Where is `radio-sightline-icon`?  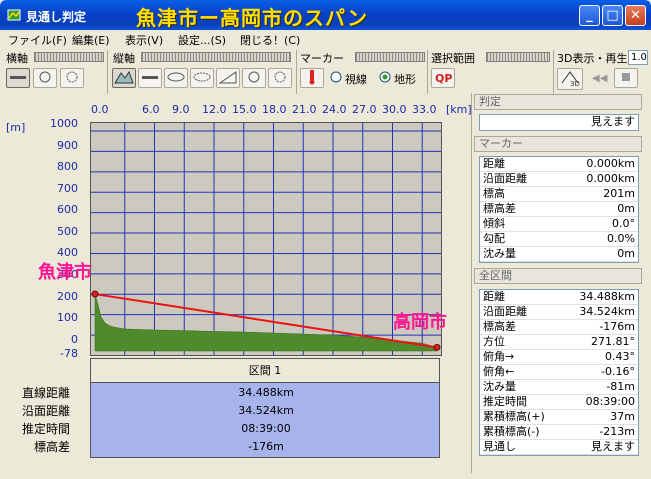 radio-sightline-icon is located at coordinates (336, 78).